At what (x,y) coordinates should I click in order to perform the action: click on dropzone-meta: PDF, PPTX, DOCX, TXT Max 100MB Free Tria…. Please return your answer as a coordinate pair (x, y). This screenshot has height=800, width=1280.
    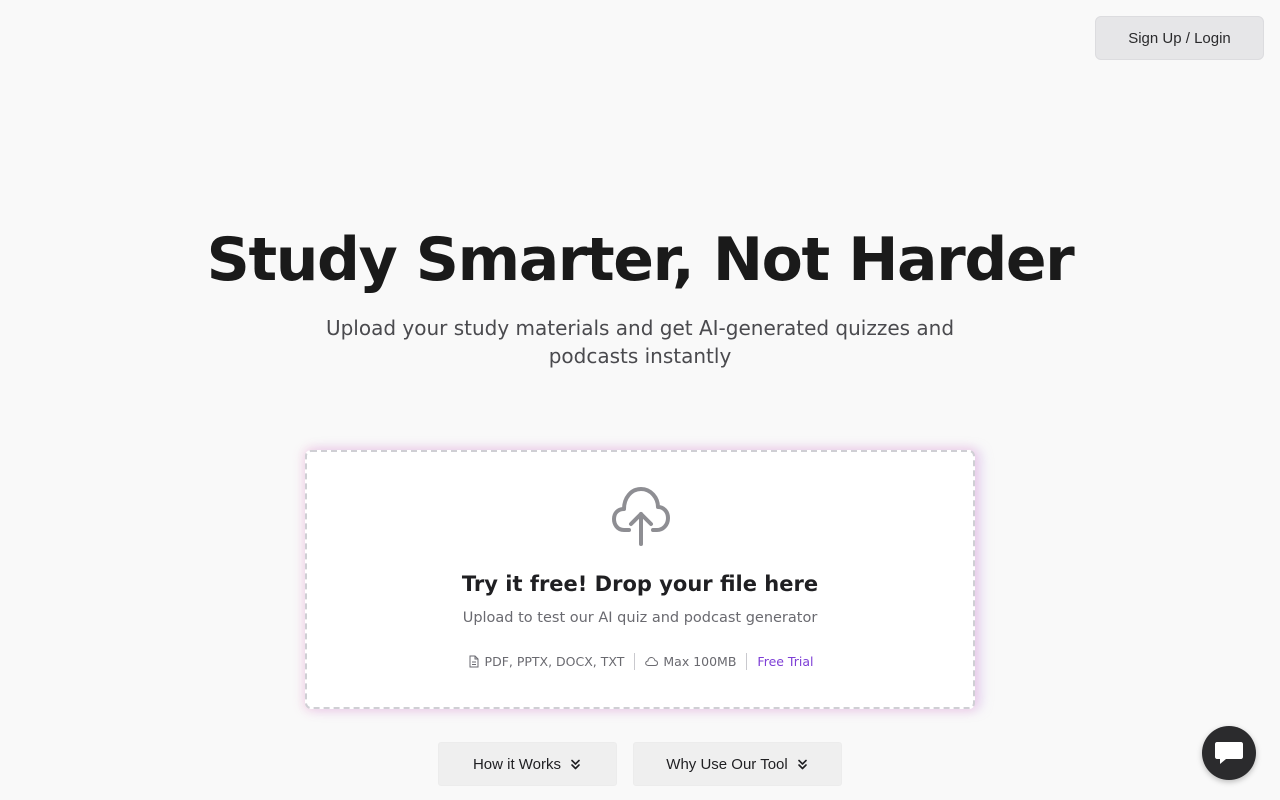
    Looking at the image, I should click on (640, 661).